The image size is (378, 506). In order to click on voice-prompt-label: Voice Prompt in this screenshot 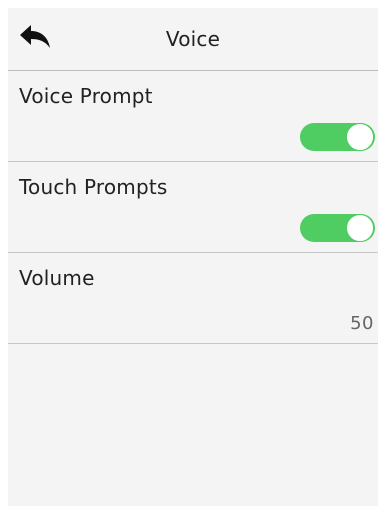, I will do `click(86, 96)`.